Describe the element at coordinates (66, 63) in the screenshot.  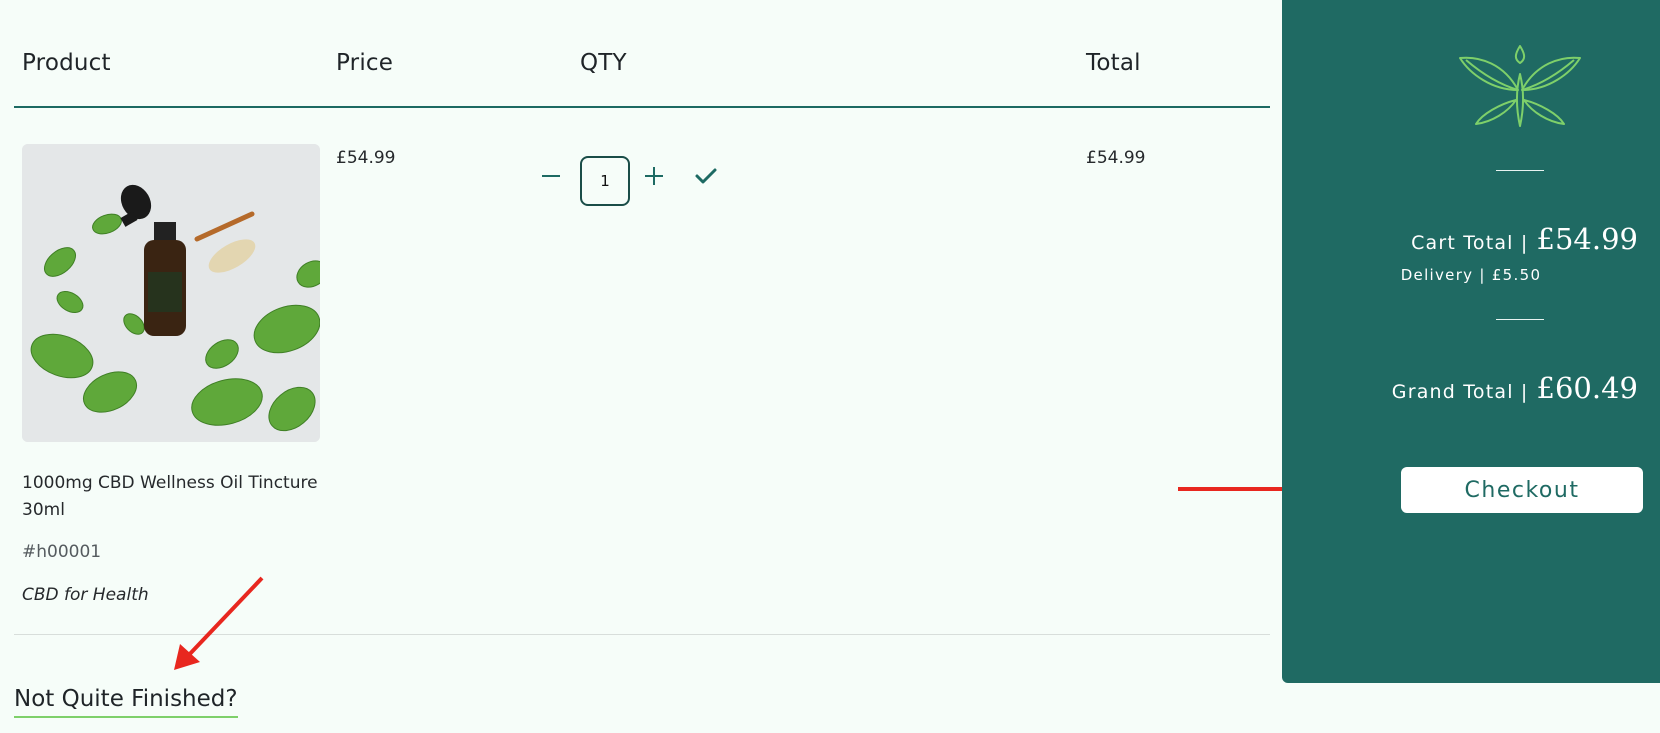
I see `header-product: Product` at that location.